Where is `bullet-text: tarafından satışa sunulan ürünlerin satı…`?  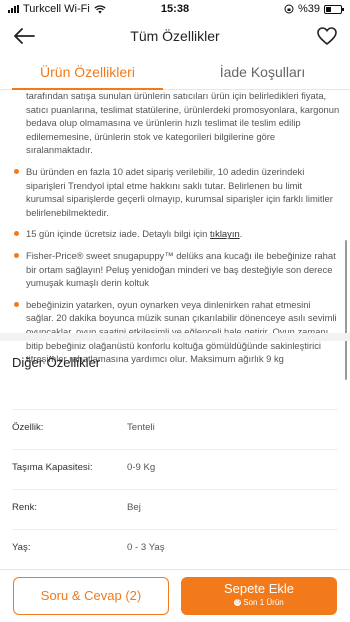 bullet-text: tarafından satışa sunulan ürünlerin satı… is located at coordinates (183, 123).